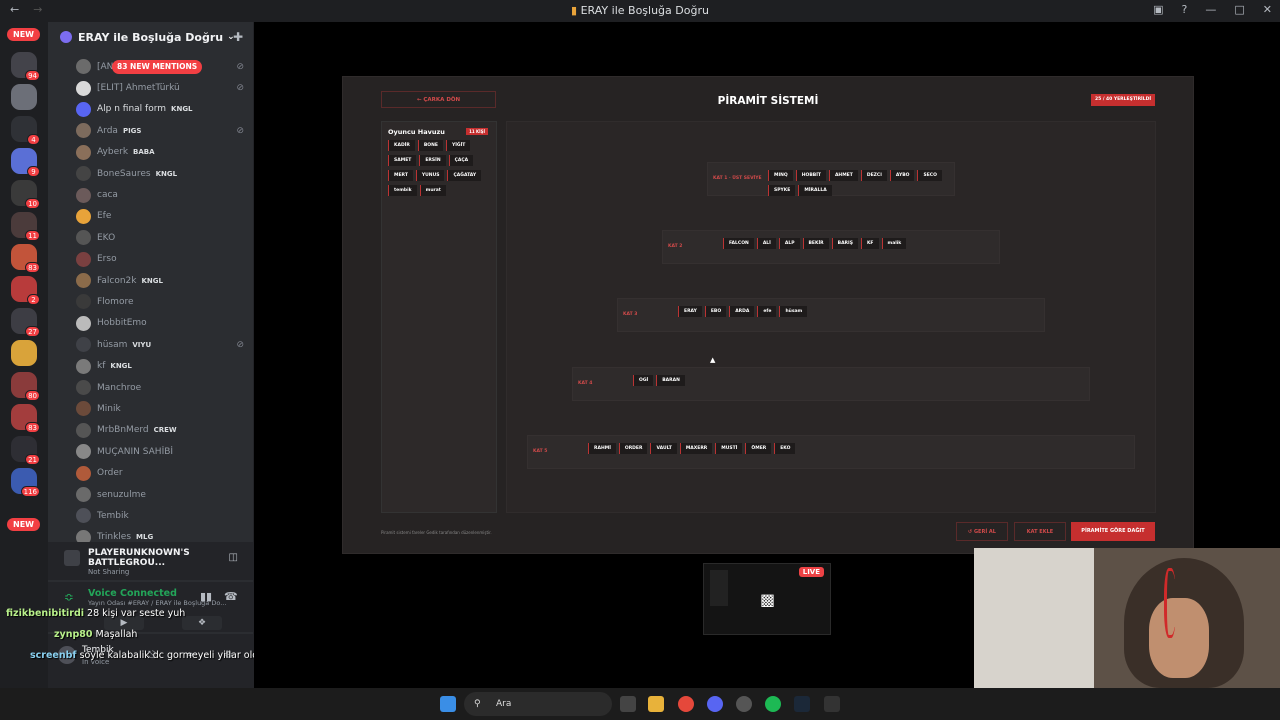 The height and width of the screenshot is (720, 1280). I want to click on member-row: Falcon2k KNGL, so click(151, 280).